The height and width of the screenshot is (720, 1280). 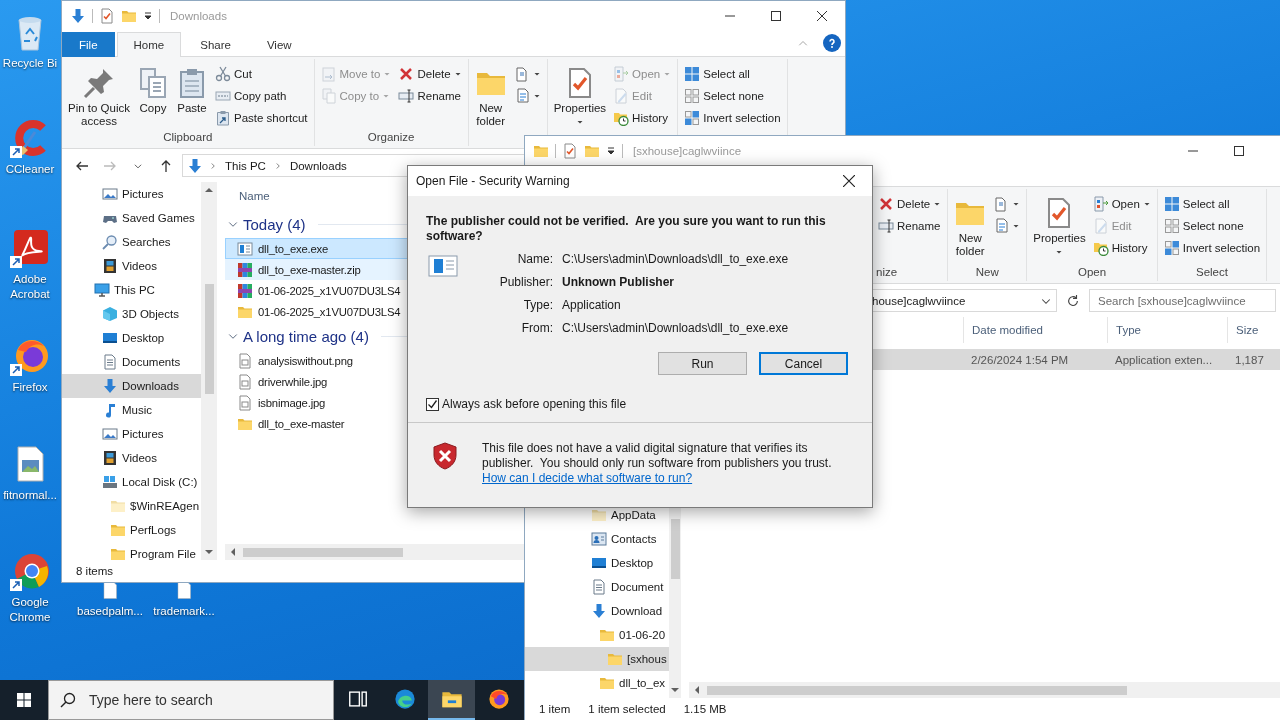 What do you see at coordinates (493, 181) in the screenshot?
I see `dialog-title: Open File - Security Warning` at bounding box center [493, 181].